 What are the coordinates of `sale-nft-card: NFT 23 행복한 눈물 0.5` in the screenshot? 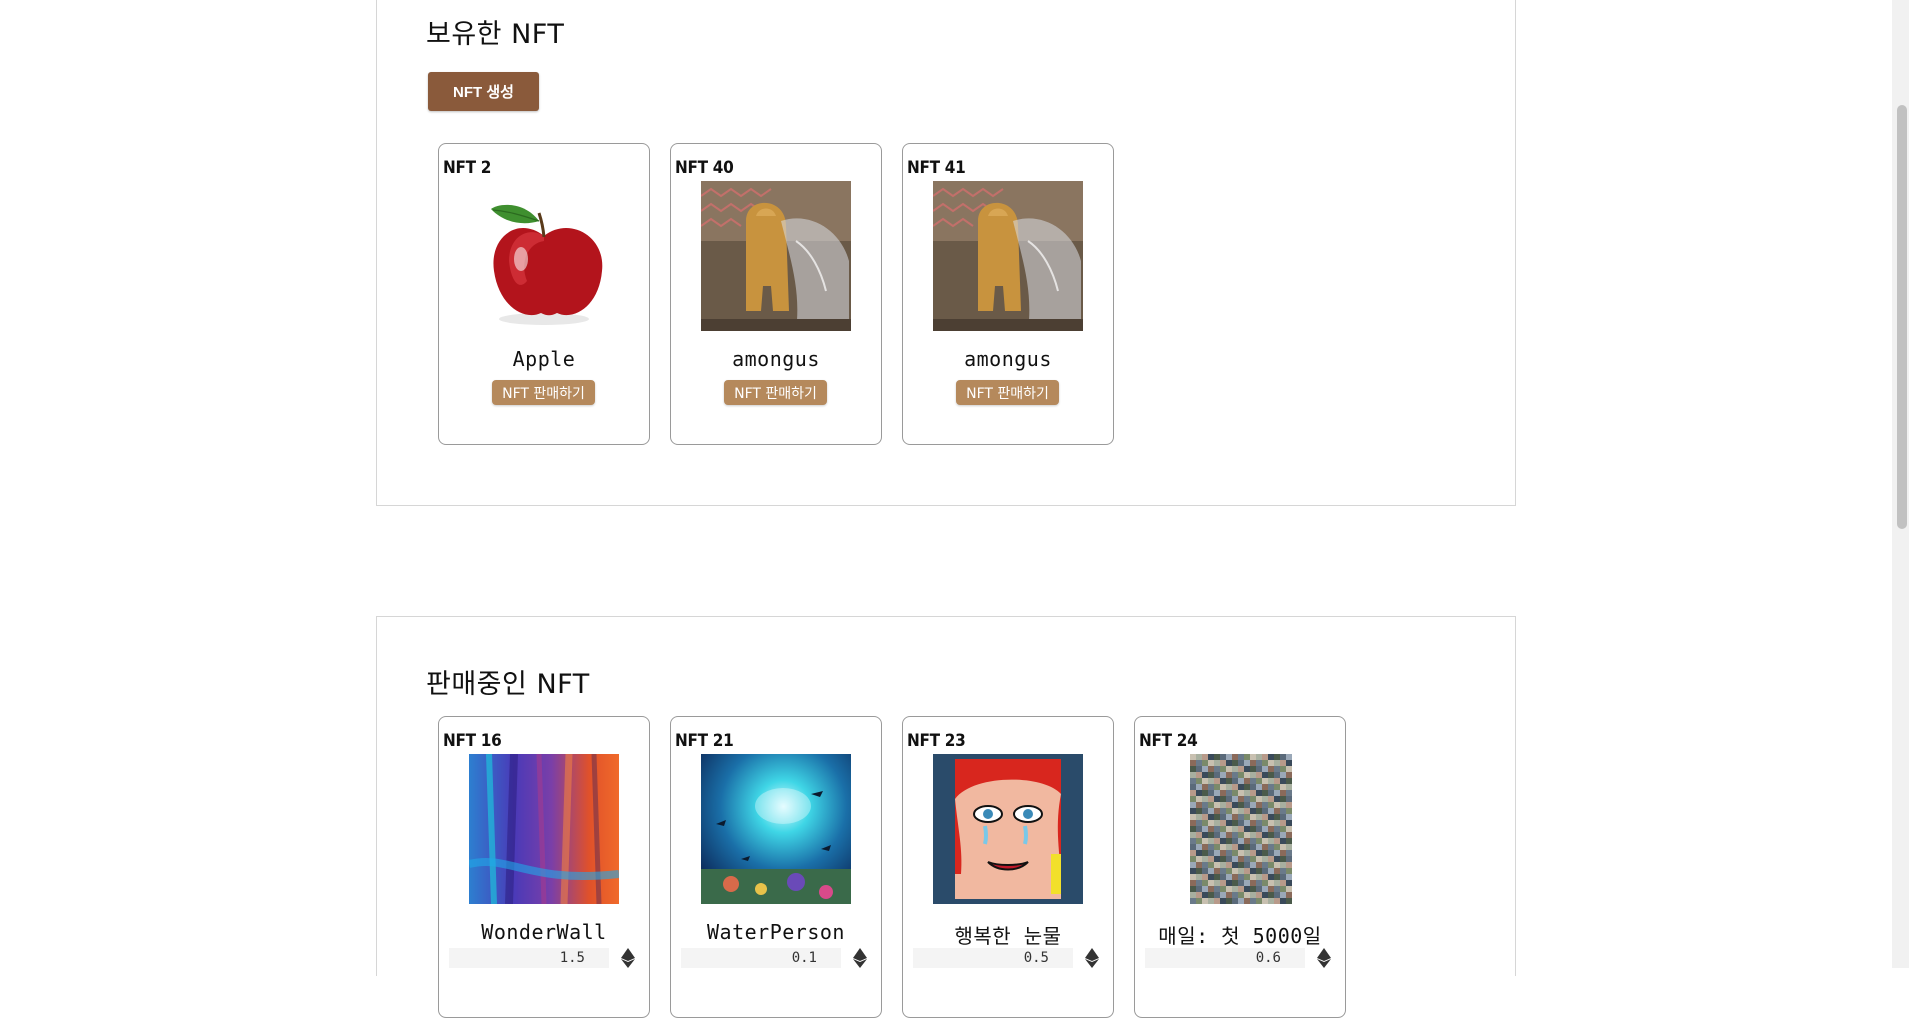 It's located at (1008, 867).